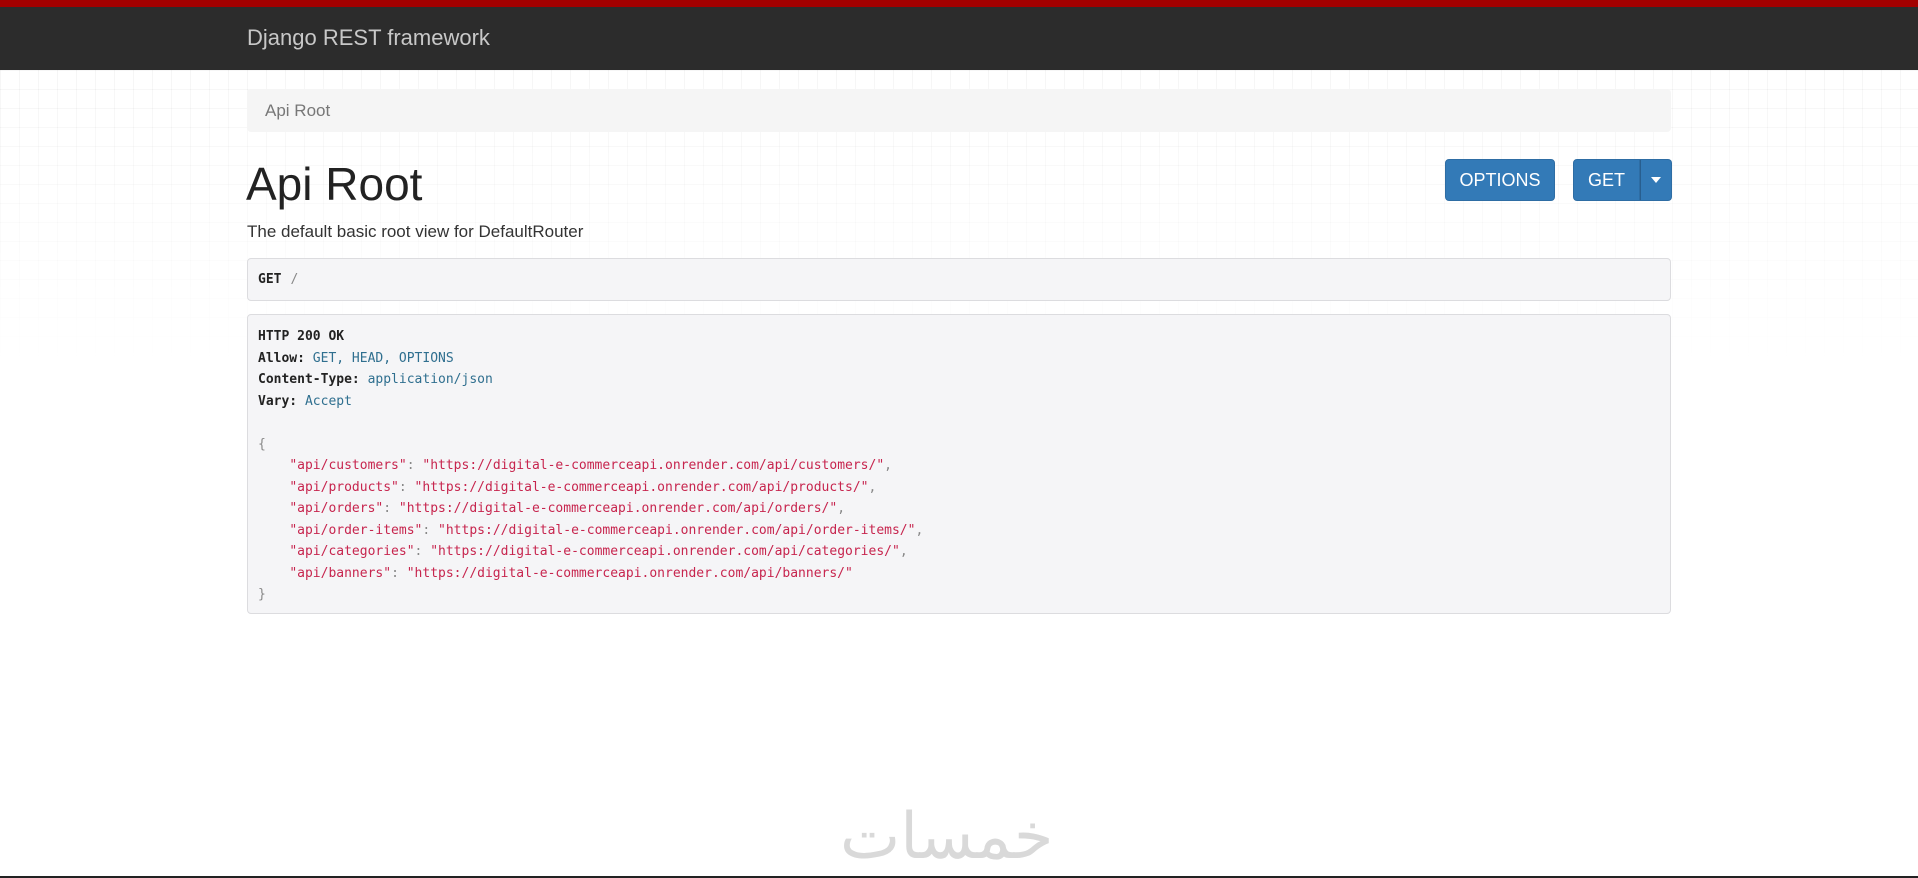 The height and width of the screenshot is (878, 1918). What do you see at coordinates (301, 336) in the screenshot?
I see `response-status: HTTP 200 OK` at bounding box center [301, 336].